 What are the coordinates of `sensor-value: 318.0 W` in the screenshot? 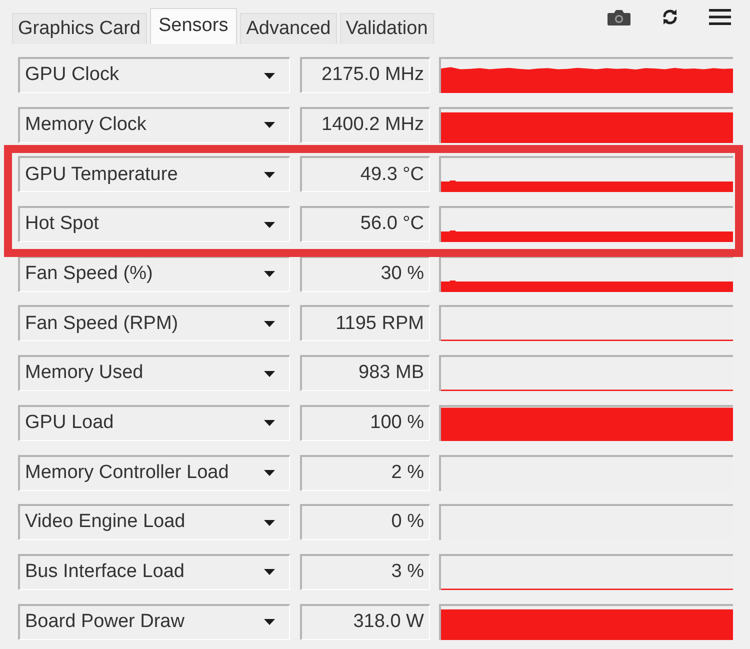 It's located at (365, 622).